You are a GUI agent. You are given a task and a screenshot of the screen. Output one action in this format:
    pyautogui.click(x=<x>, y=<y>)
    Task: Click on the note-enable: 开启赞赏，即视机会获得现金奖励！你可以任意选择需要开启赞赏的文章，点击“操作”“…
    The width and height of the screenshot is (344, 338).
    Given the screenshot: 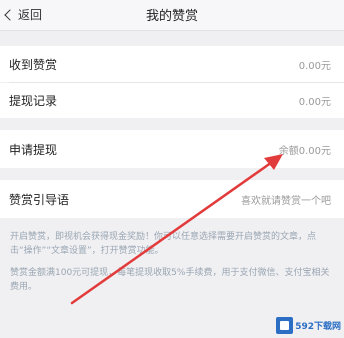 What is the action you would take?
    pyautogui.click(x=163, y=244)
    